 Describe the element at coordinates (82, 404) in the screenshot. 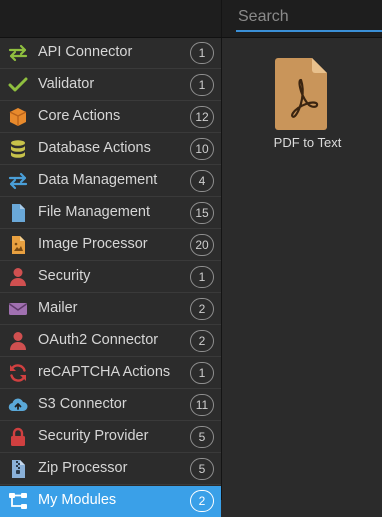

I see `sidebar-item-label: S3 Connector` at that location.